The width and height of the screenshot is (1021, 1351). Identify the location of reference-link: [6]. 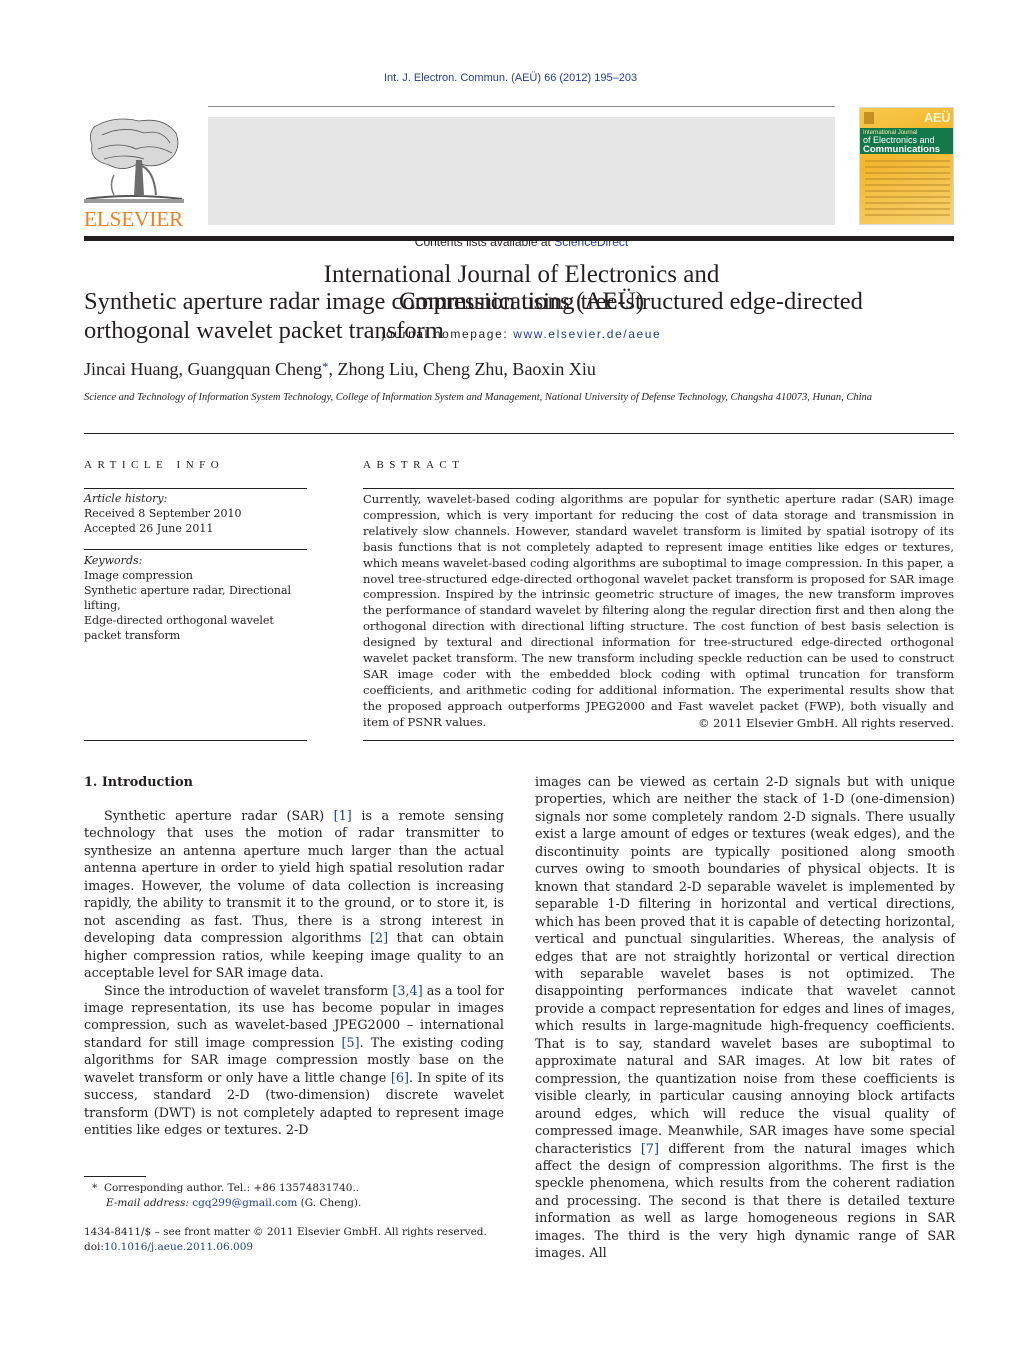
(400, 1078).